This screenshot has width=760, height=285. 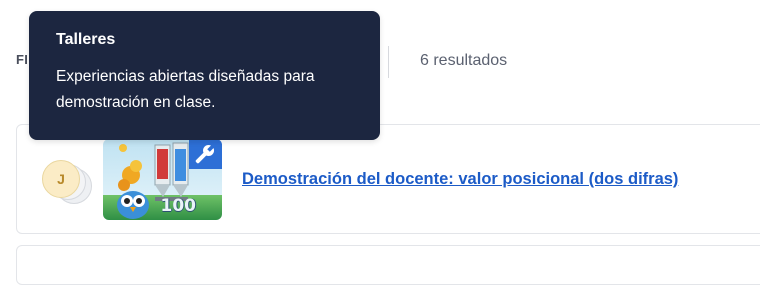 I want to click on activity-thumbnail: 100, so click(x=162, y=179).